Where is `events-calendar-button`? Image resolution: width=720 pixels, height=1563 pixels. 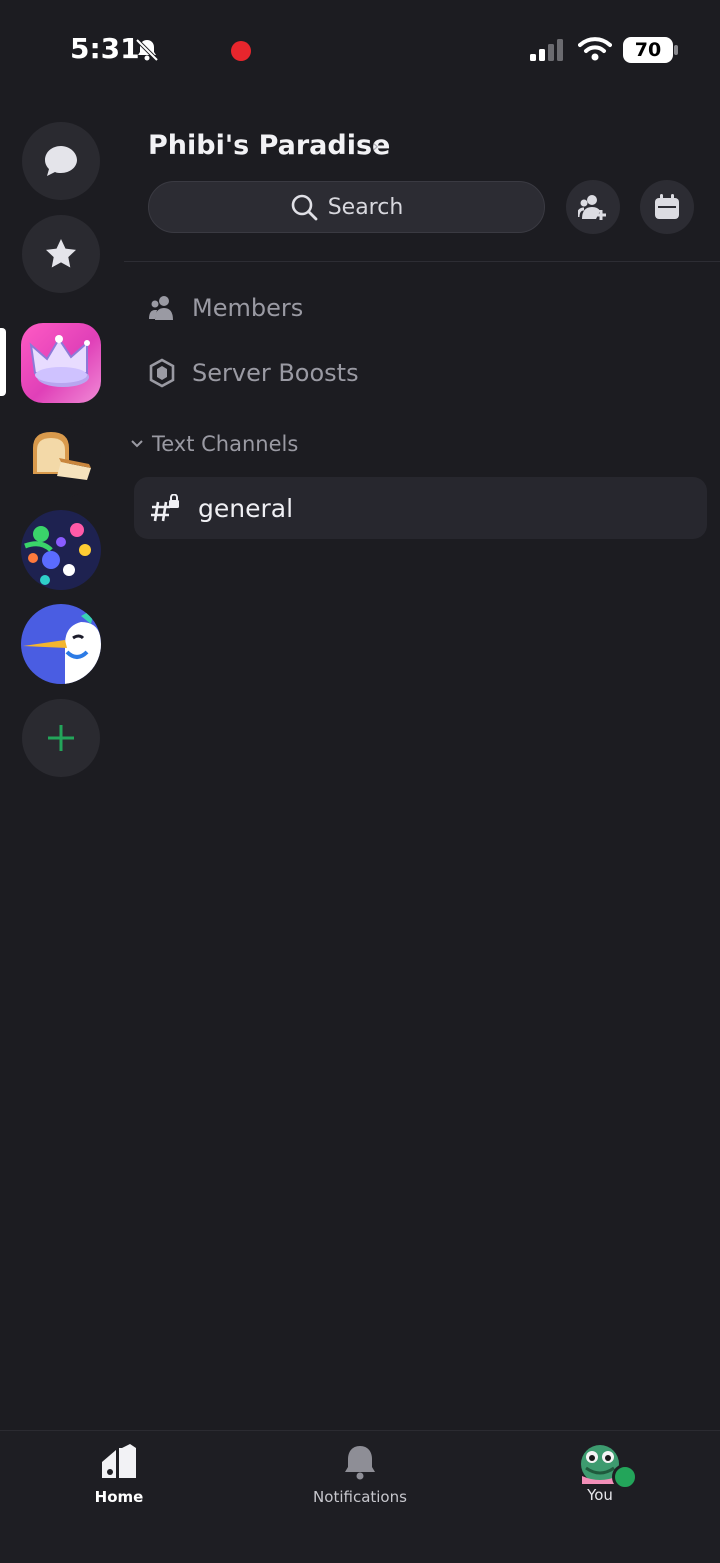
events-calendar-button is located at coordinates (667, 207).